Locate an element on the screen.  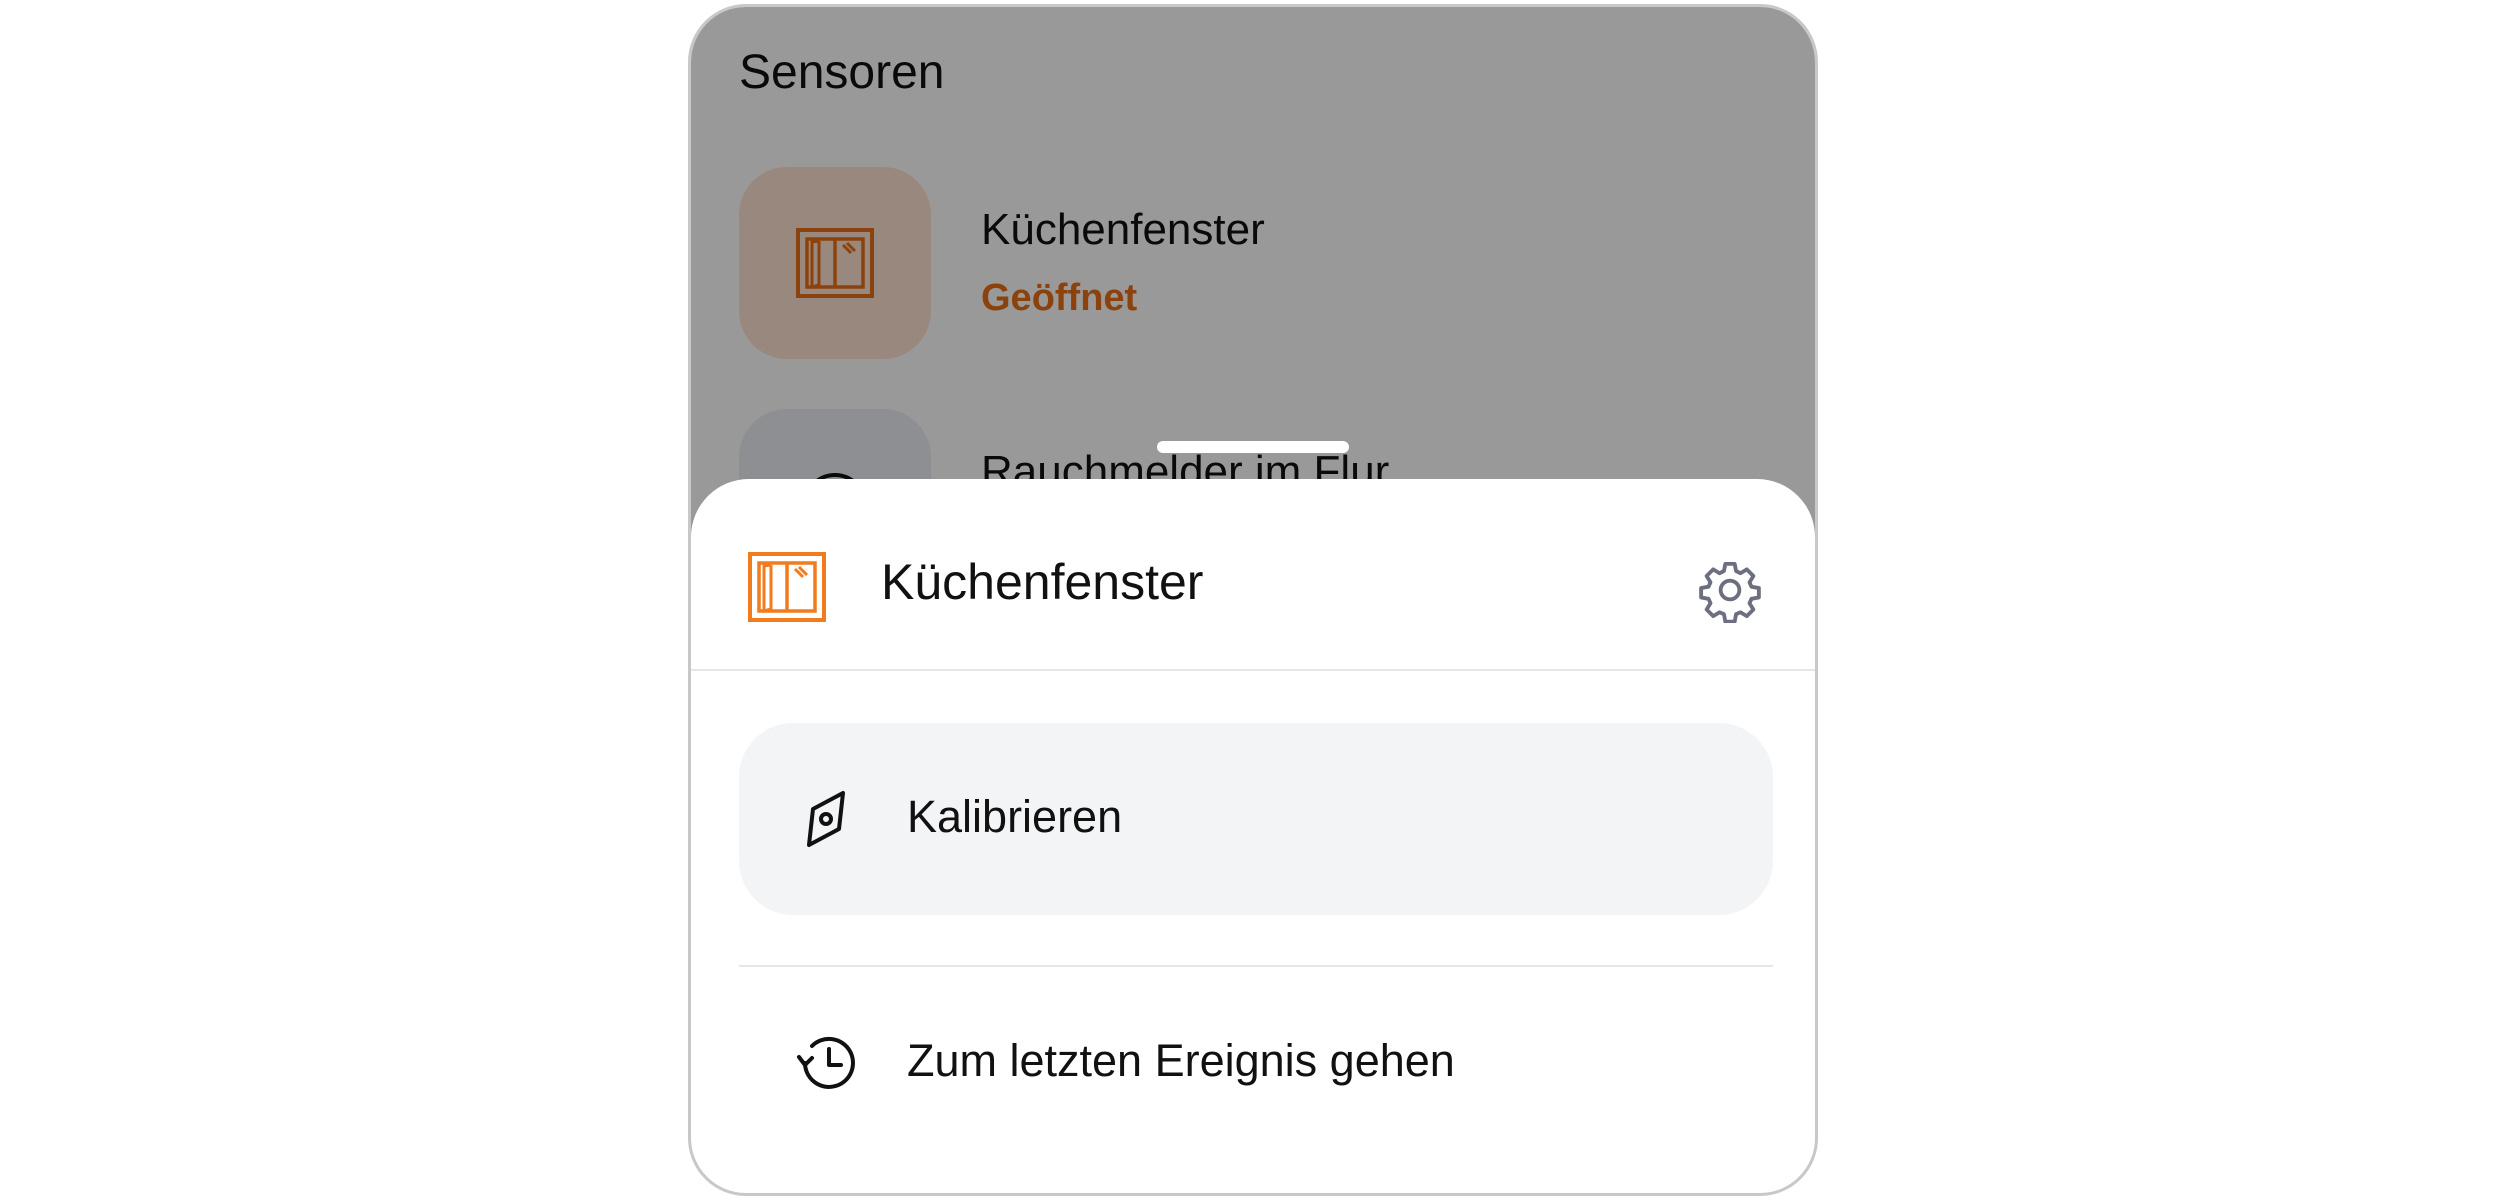
settings-button is located at coordinates (1730, 590).